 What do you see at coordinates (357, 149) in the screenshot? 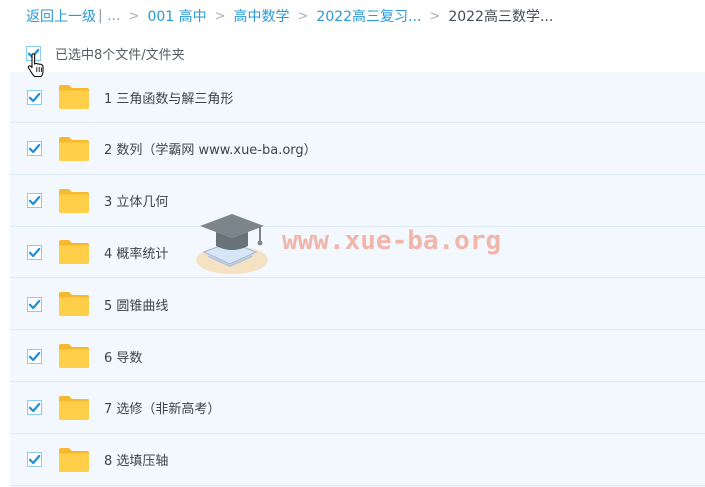
I see `file-row: 2 数列（学霸网 www.xue-ba.org）` at bounding box center [357, 149].